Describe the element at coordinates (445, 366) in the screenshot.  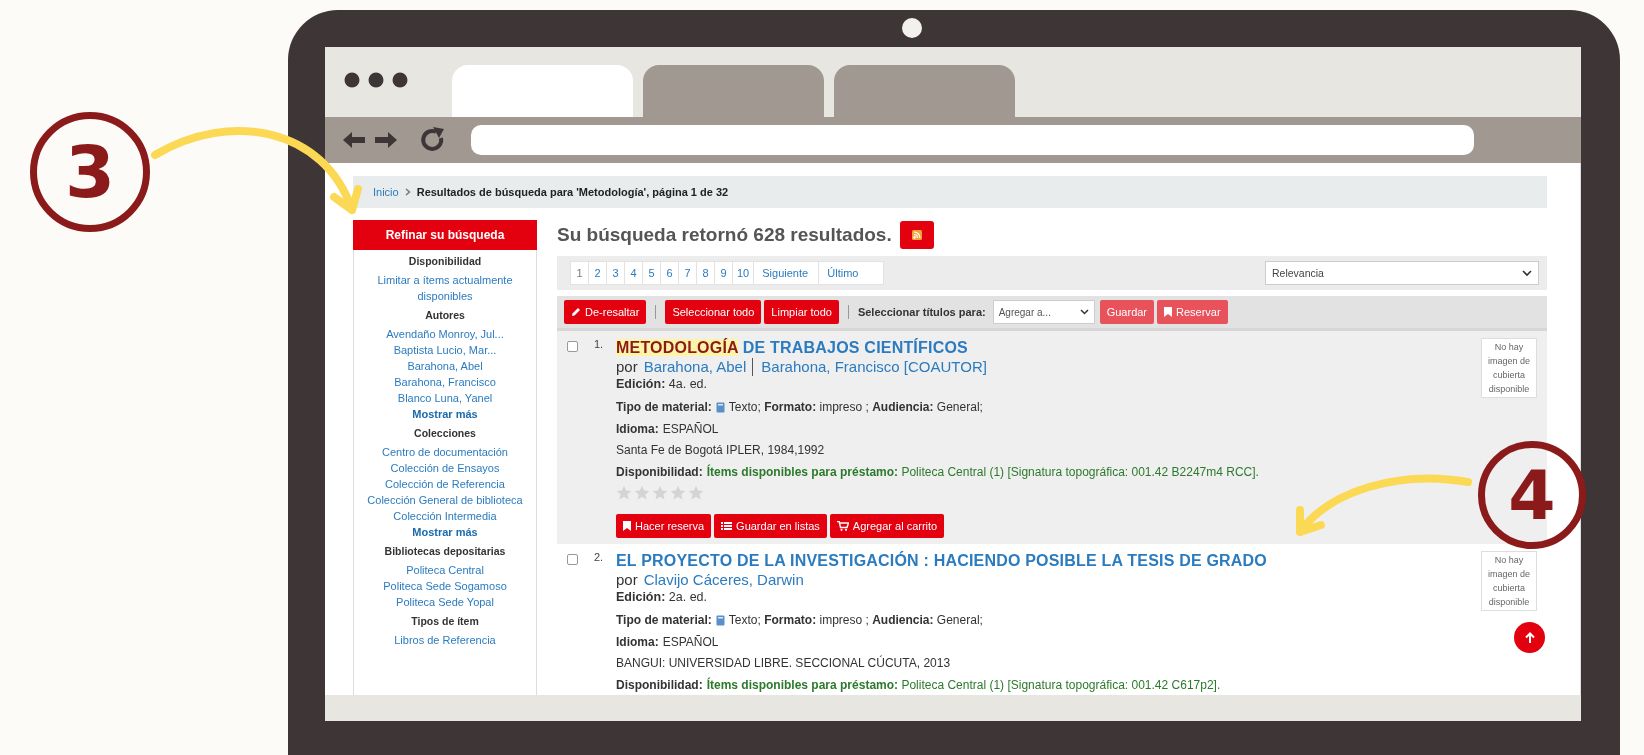
I see `facet-link: Barahona, Abel` at that location.